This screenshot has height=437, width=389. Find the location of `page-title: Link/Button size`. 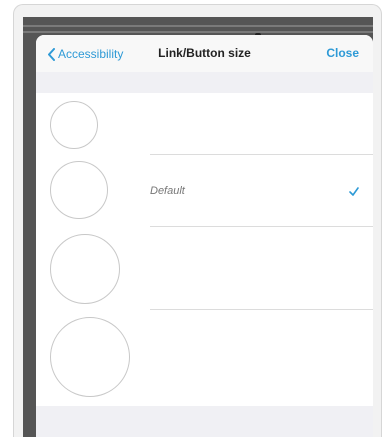

page-title: Link/Button size is located at coordinates (204, 53).